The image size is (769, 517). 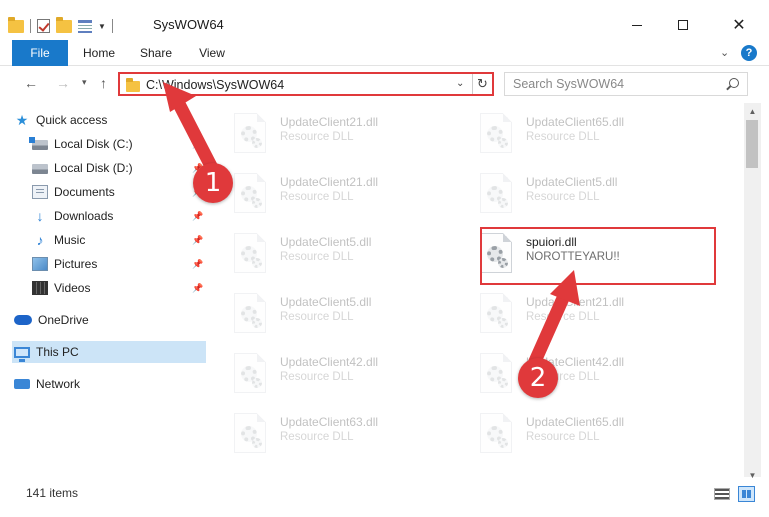 I want to click on chevron-down-icon: ▼, so click(x=102, y=26).